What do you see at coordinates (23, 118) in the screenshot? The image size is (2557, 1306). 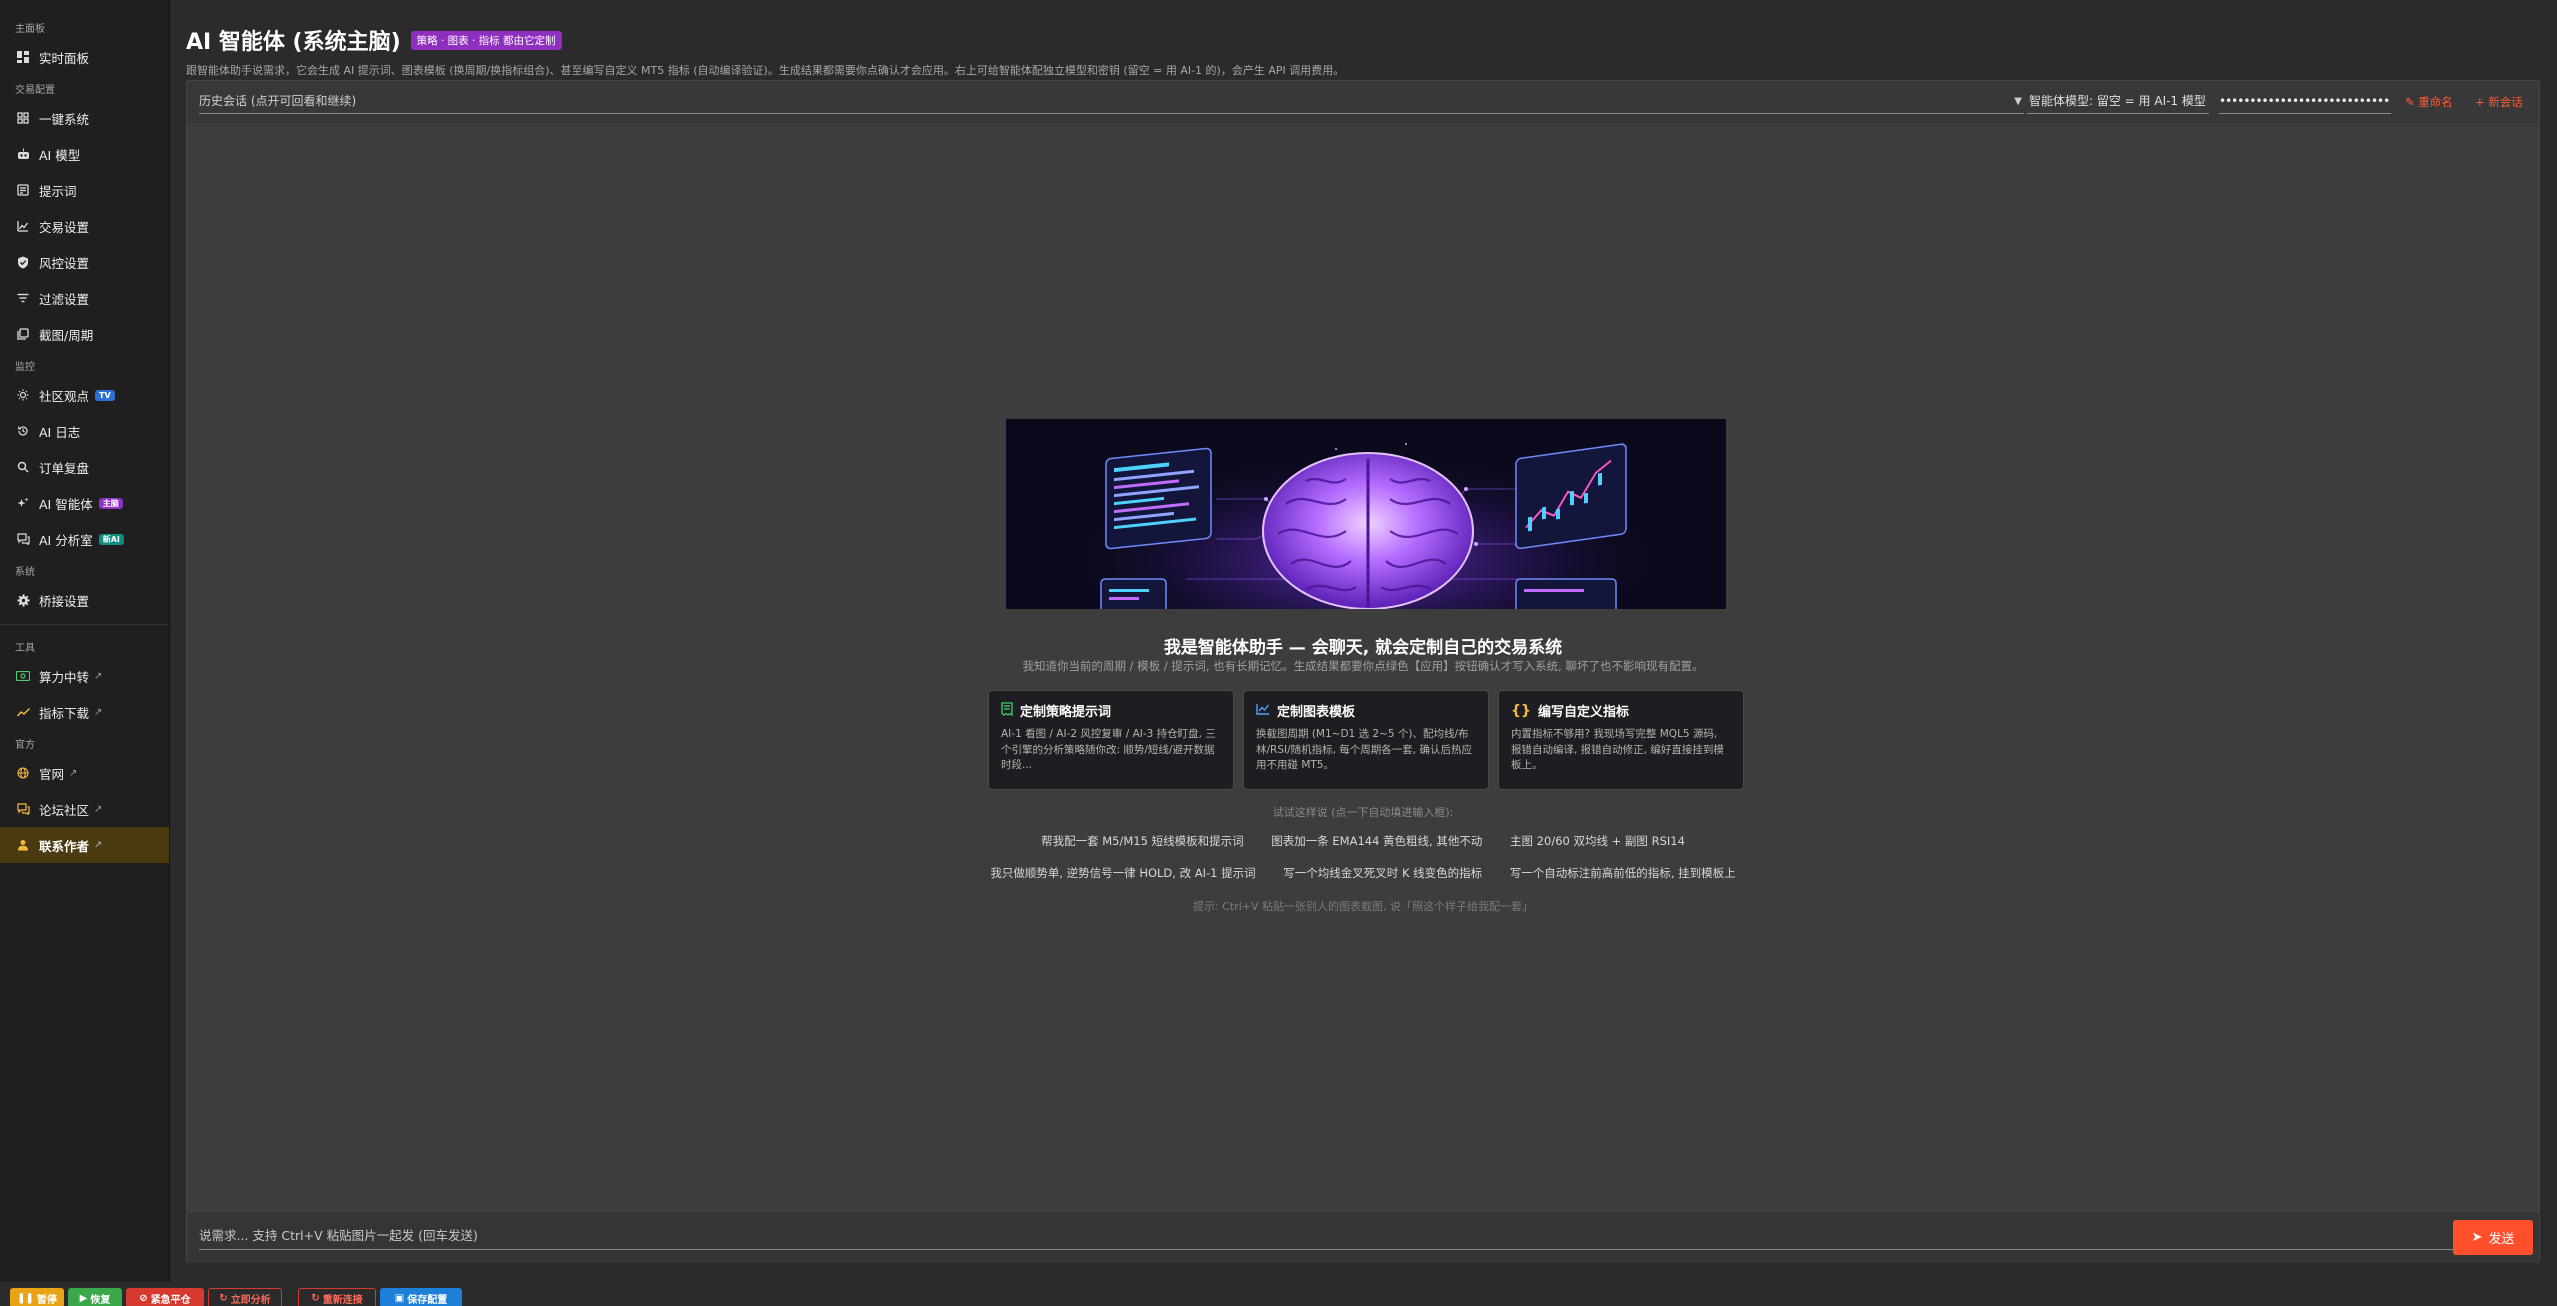 I see `grid-icon` at bounding box center [23, 118].